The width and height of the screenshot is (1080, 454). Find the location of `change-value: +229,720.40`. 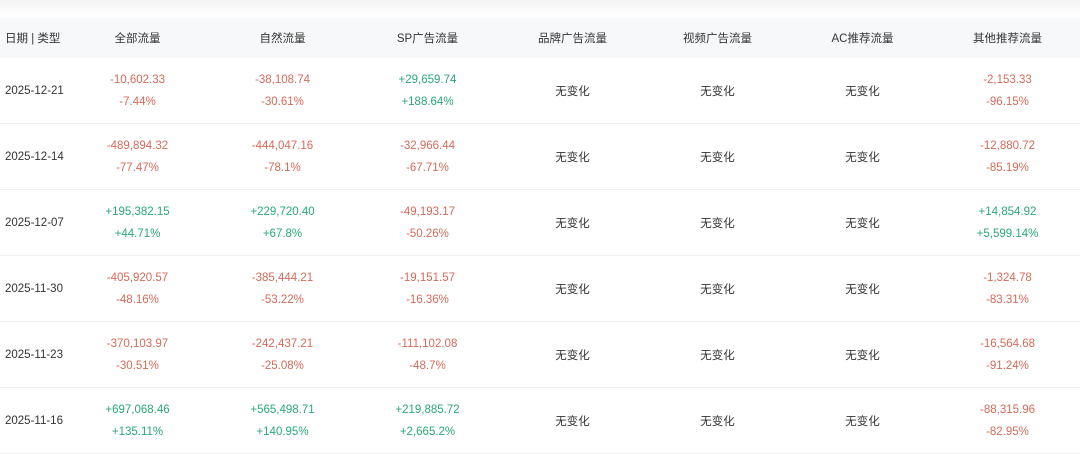

change-value: +229,720.40 is located at coordinates (282, 211).